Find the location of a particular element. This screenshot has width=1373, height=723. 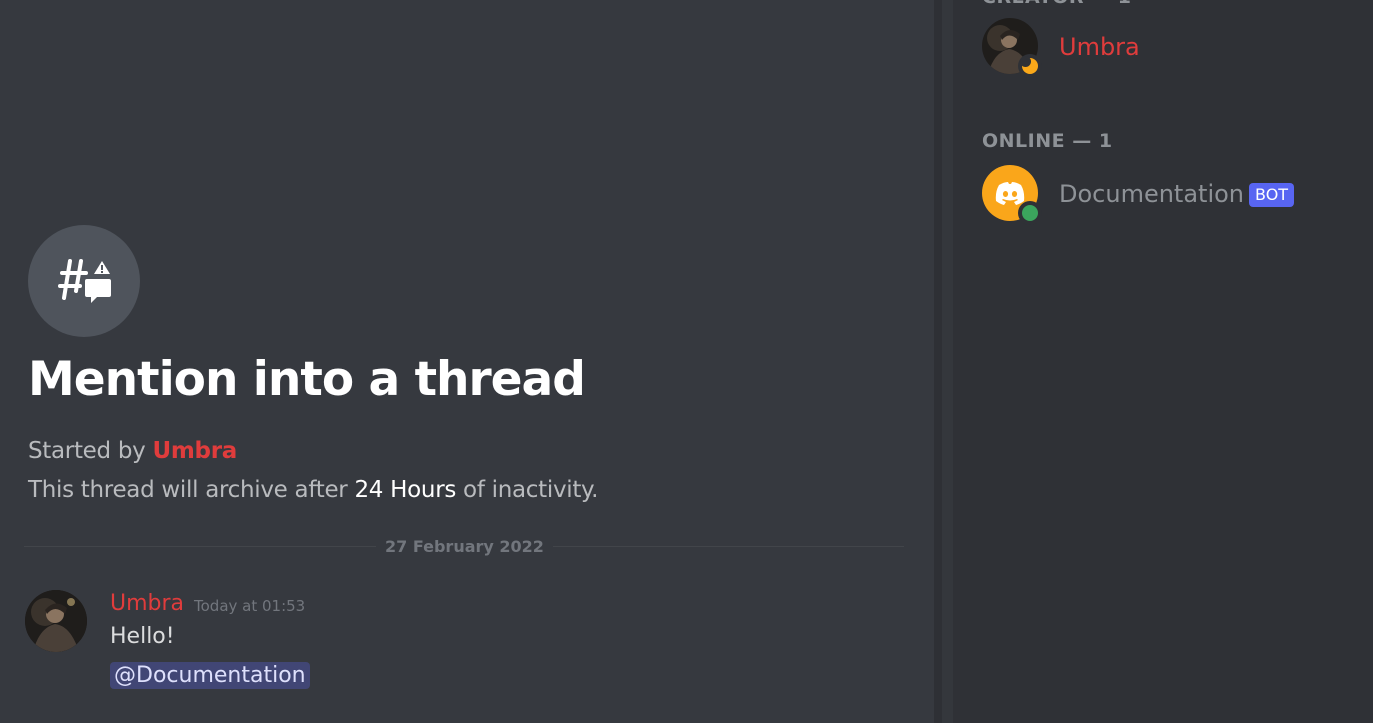

thread-warning-icon is located at coordinates (84, 281).